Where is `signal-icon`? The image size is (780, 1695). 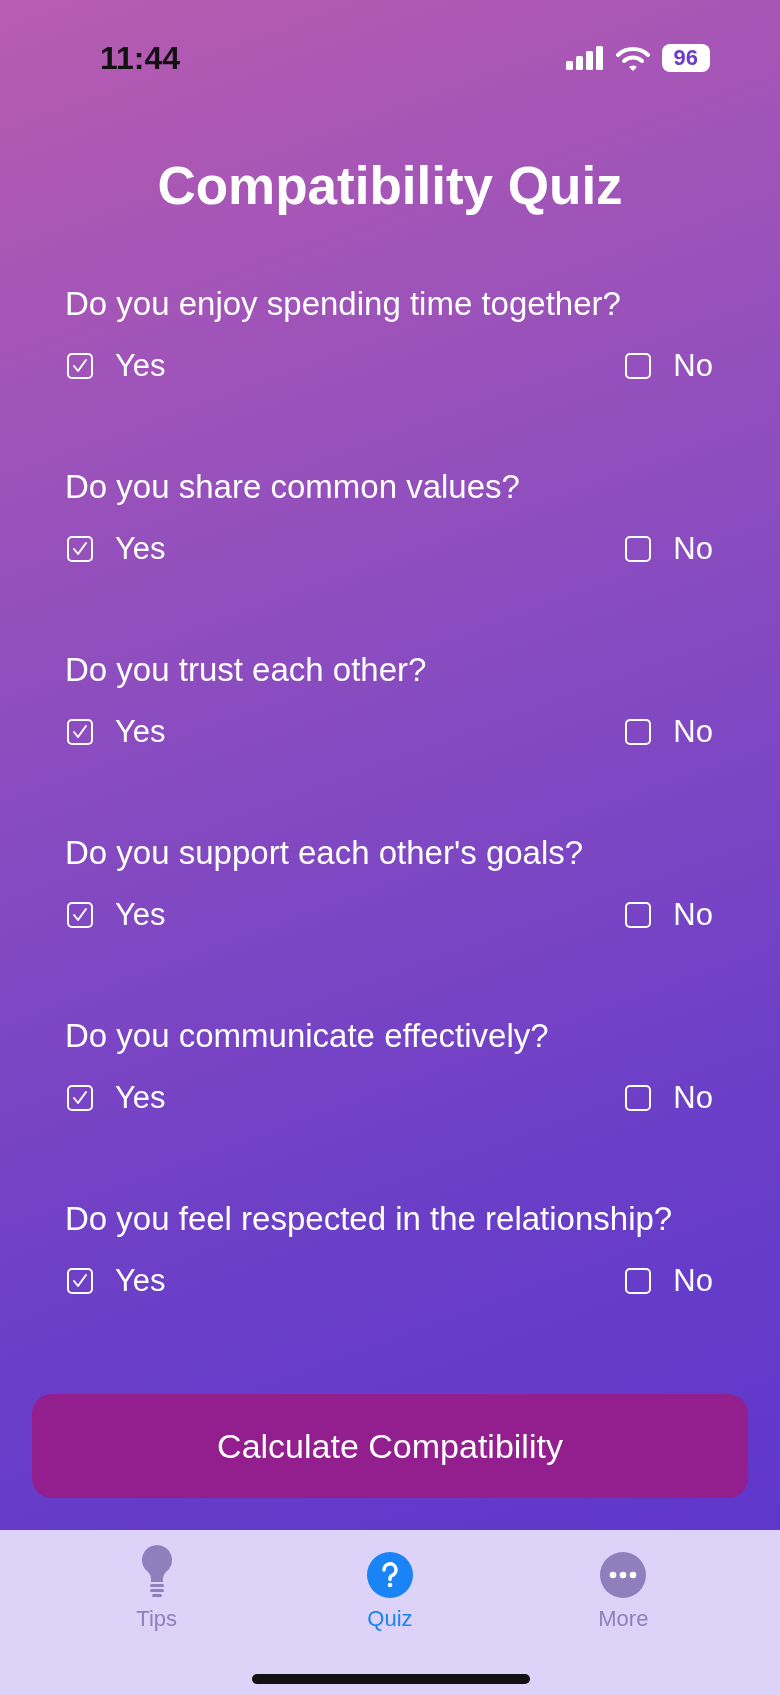 signal-icon is located at coordinates (584, 58).